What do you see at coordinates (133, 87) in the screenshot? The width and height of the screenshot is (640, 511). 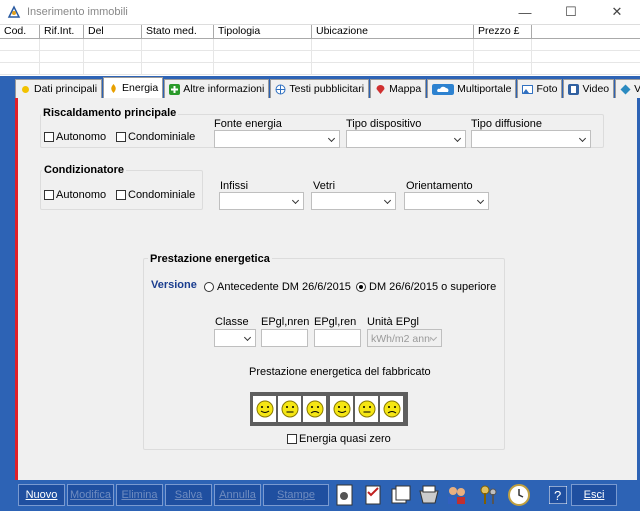 I see `tab-energia: Energia` at bounding box center [133, 87].